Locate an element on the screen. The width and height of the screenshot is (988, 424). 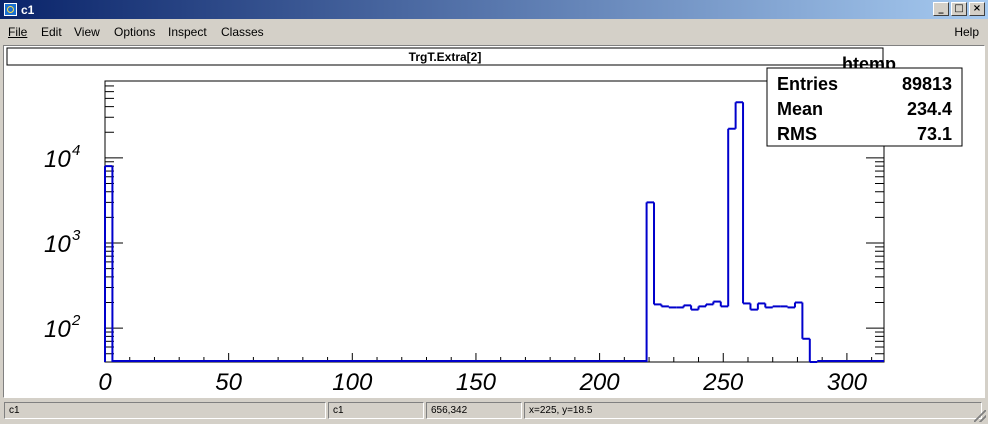
x-tick-label: 250 is located at coordinates (723, 382).